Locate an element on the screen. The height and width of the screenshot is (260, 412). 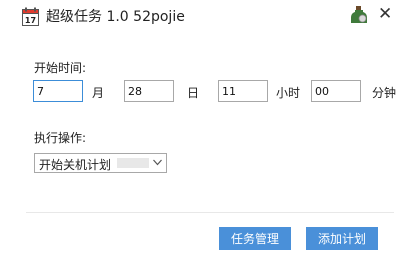
day-unit-label: 日 is located at coordinates (193, 93).